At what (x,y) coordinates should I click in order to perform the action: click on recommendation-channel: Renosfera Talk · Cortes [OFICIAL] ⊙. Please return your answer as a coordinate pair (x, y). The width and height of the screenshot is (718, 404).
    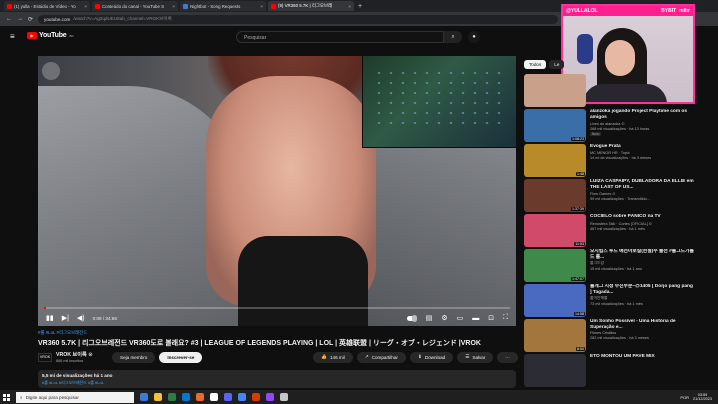
    Looking at the image, I should click on (642, 223).